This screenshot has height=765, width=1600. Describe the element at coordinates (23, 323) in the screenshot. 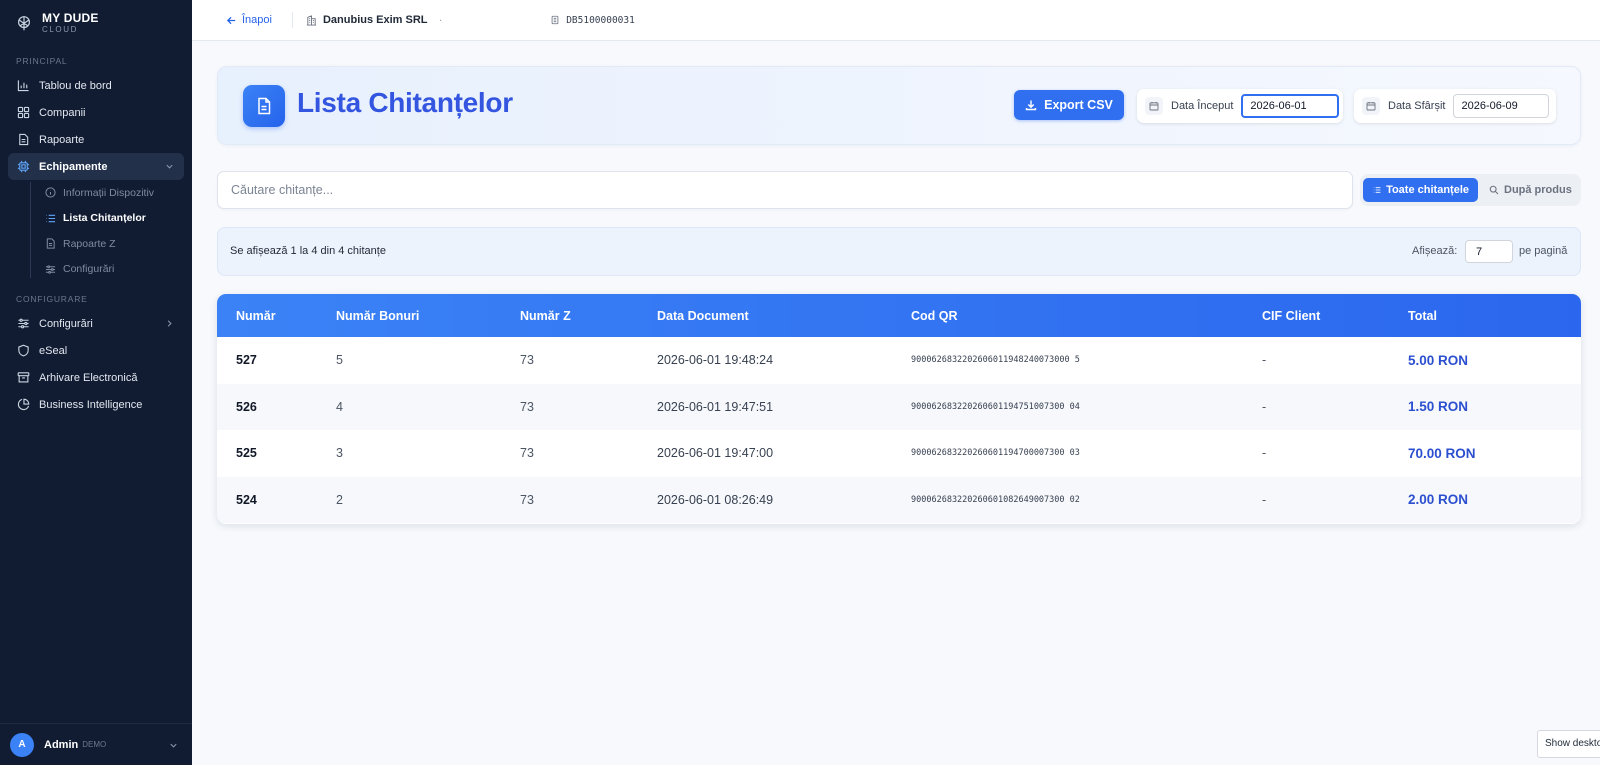

I see `sliders-icon` at that location.